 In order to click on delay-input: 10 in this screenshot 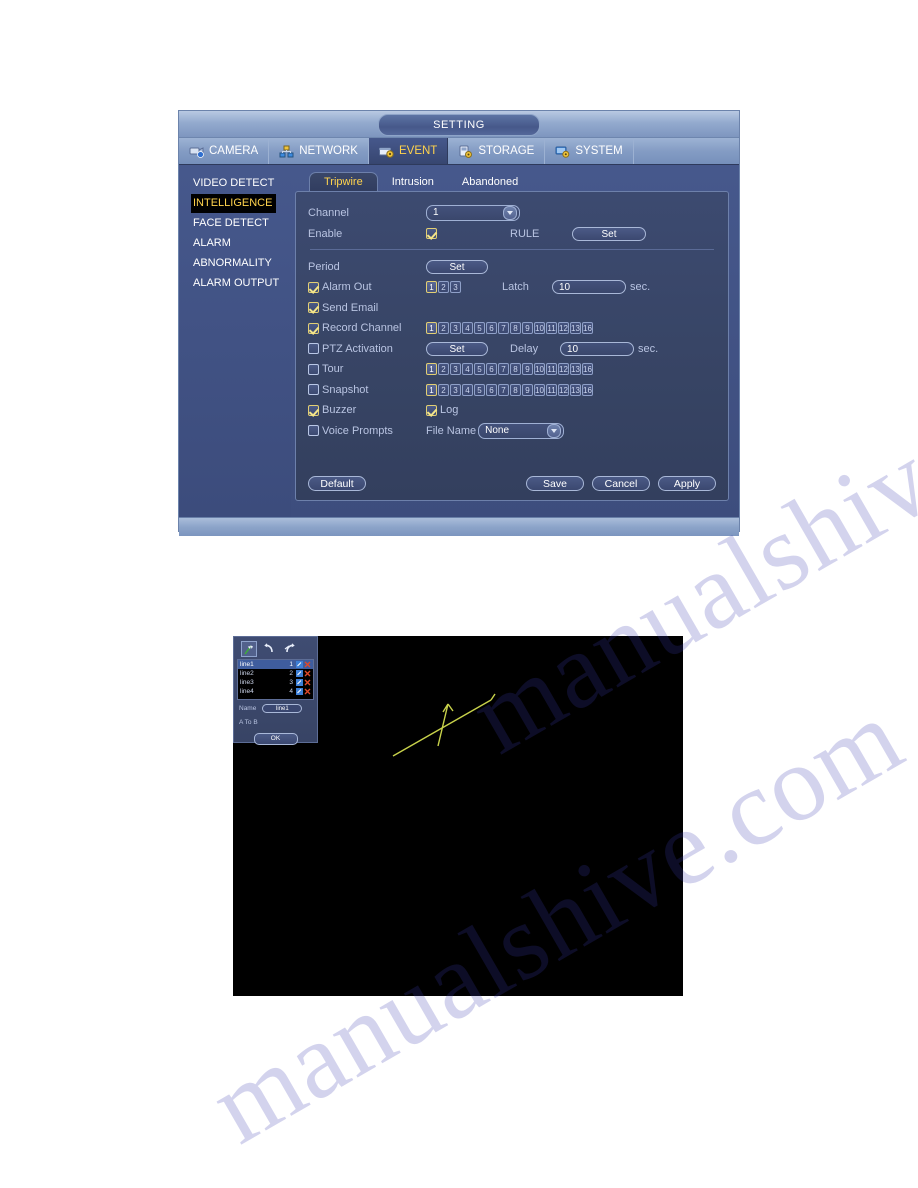, I will do `click(597, 348)`.